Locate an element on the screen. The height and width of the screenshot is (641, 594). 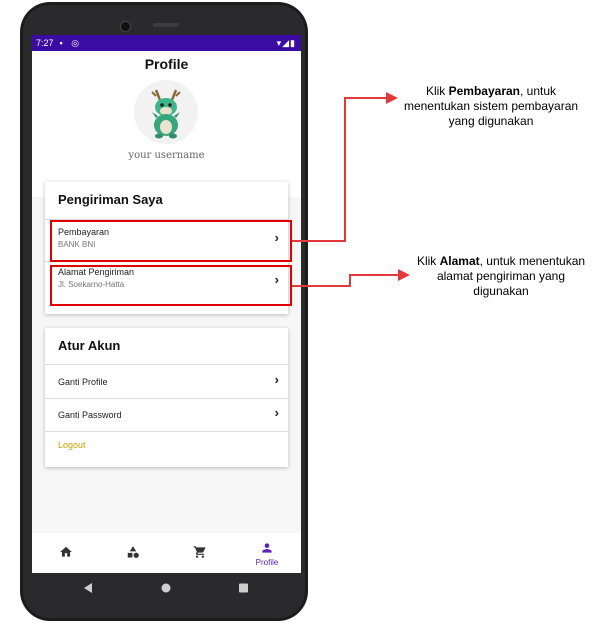
address-annotation-prefix: Klik is located at coordinates (428, 261).